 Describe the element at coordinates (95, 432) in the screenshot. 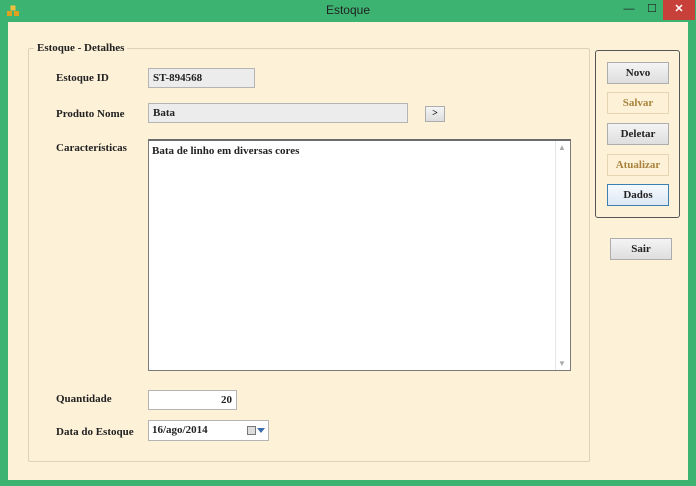

I see `data-estoque-label: Data do Estoque` at that location.